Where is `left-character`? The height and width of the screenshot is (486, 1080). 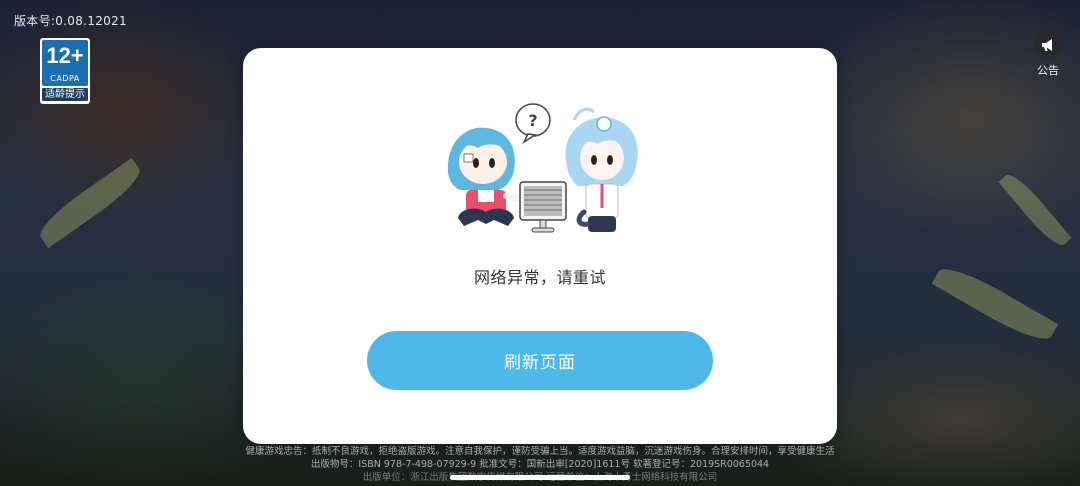
left-character is located at coordinates (488, 176).